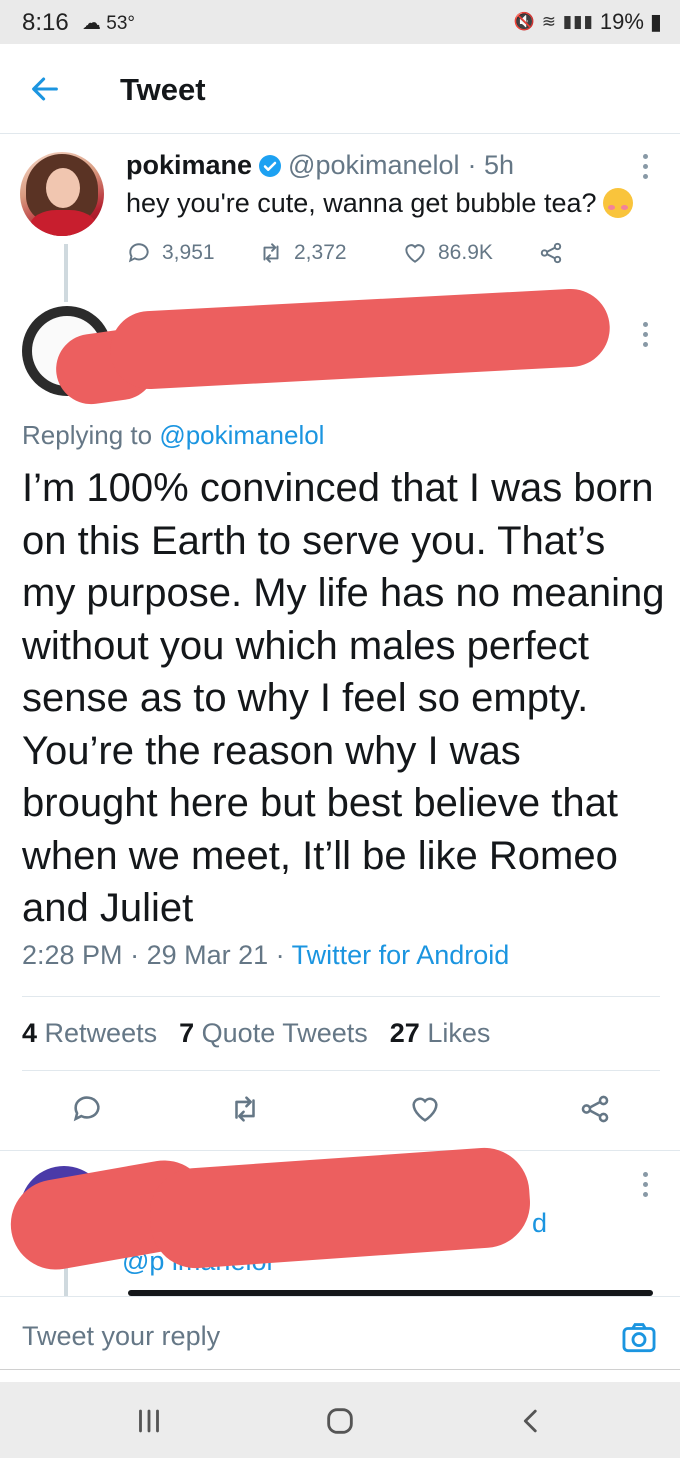 Image resolution: width=680 pixels, height=1458 pixels. Describe the element at coordinates (188, 252) in the screenshot. I see `reply-count: 3,951` at that location.